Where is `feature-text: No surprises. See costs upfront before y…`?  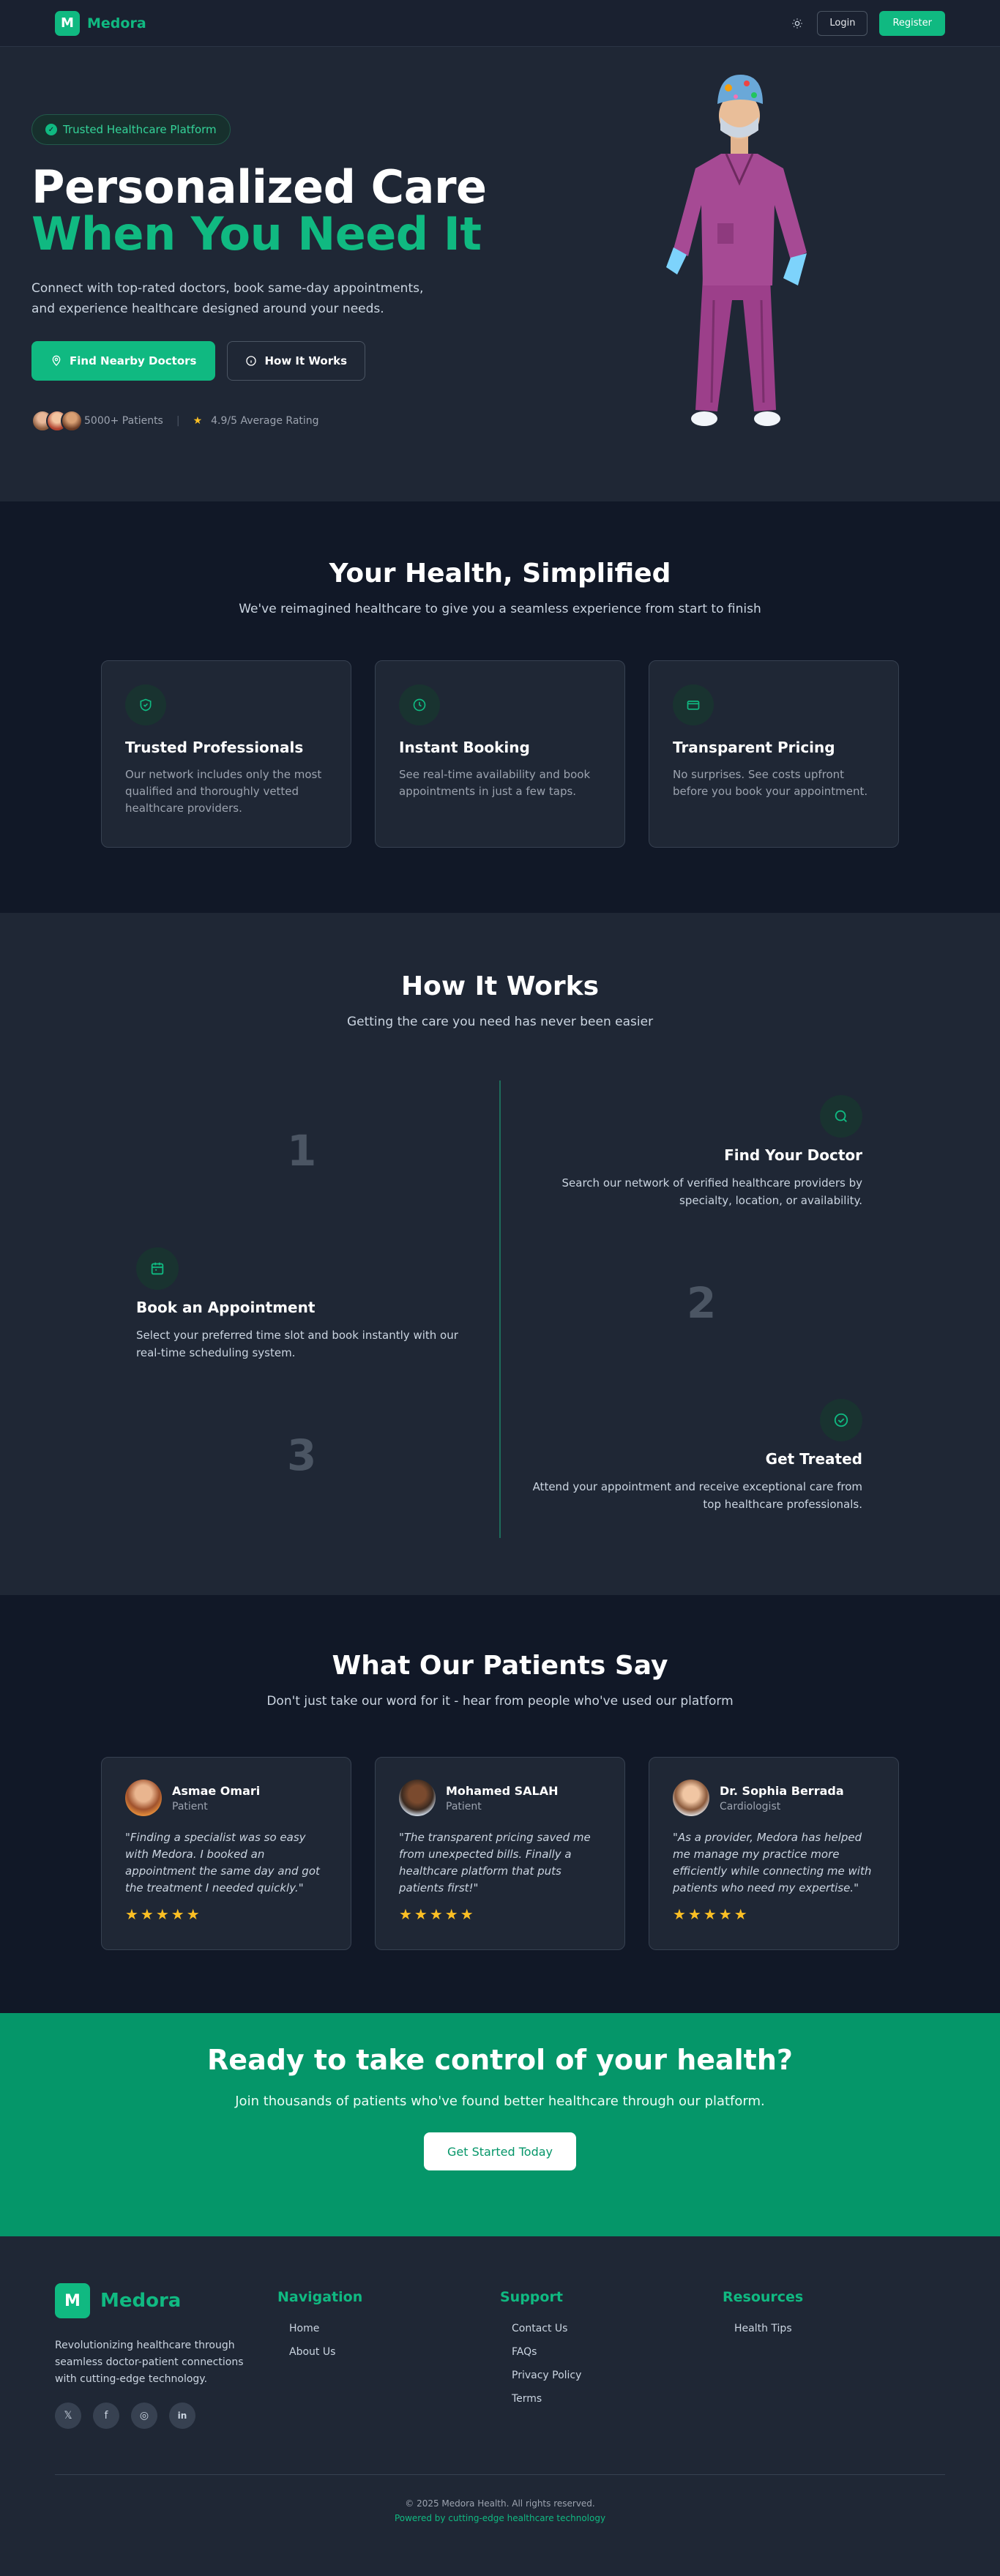 feature-text: No surprises. See costs upfront before y… is located at coordinates (771, 783).